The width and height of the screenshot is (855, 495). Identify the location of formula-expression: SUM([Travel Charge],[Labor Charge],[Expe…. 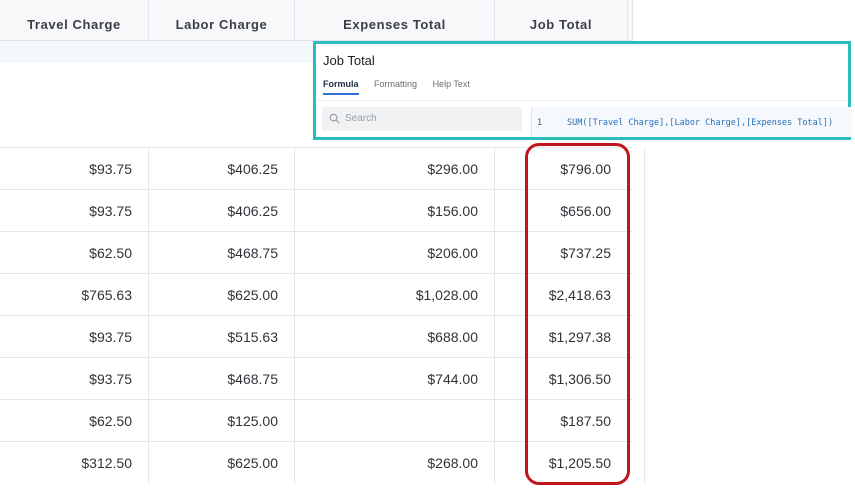
(700, 123).